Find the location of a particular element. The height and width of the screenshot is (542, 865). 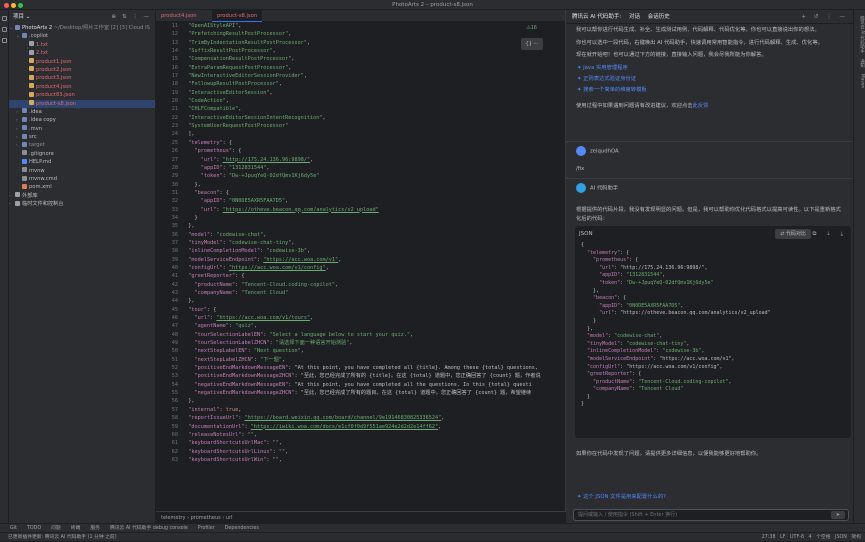

tree-item: › .idea is located at coordinates (82, 112).